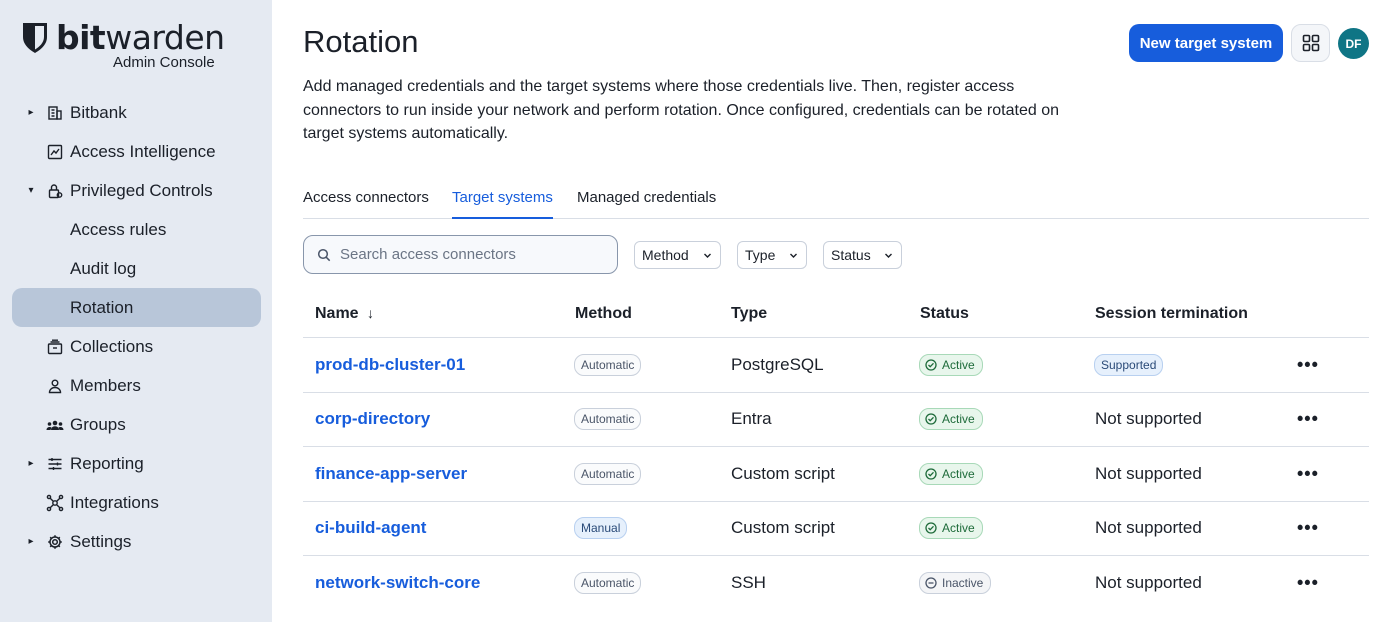 The width and height of the screenshot is (1400, 622). I want to click on shield-logo-icon, so click(35, 38).